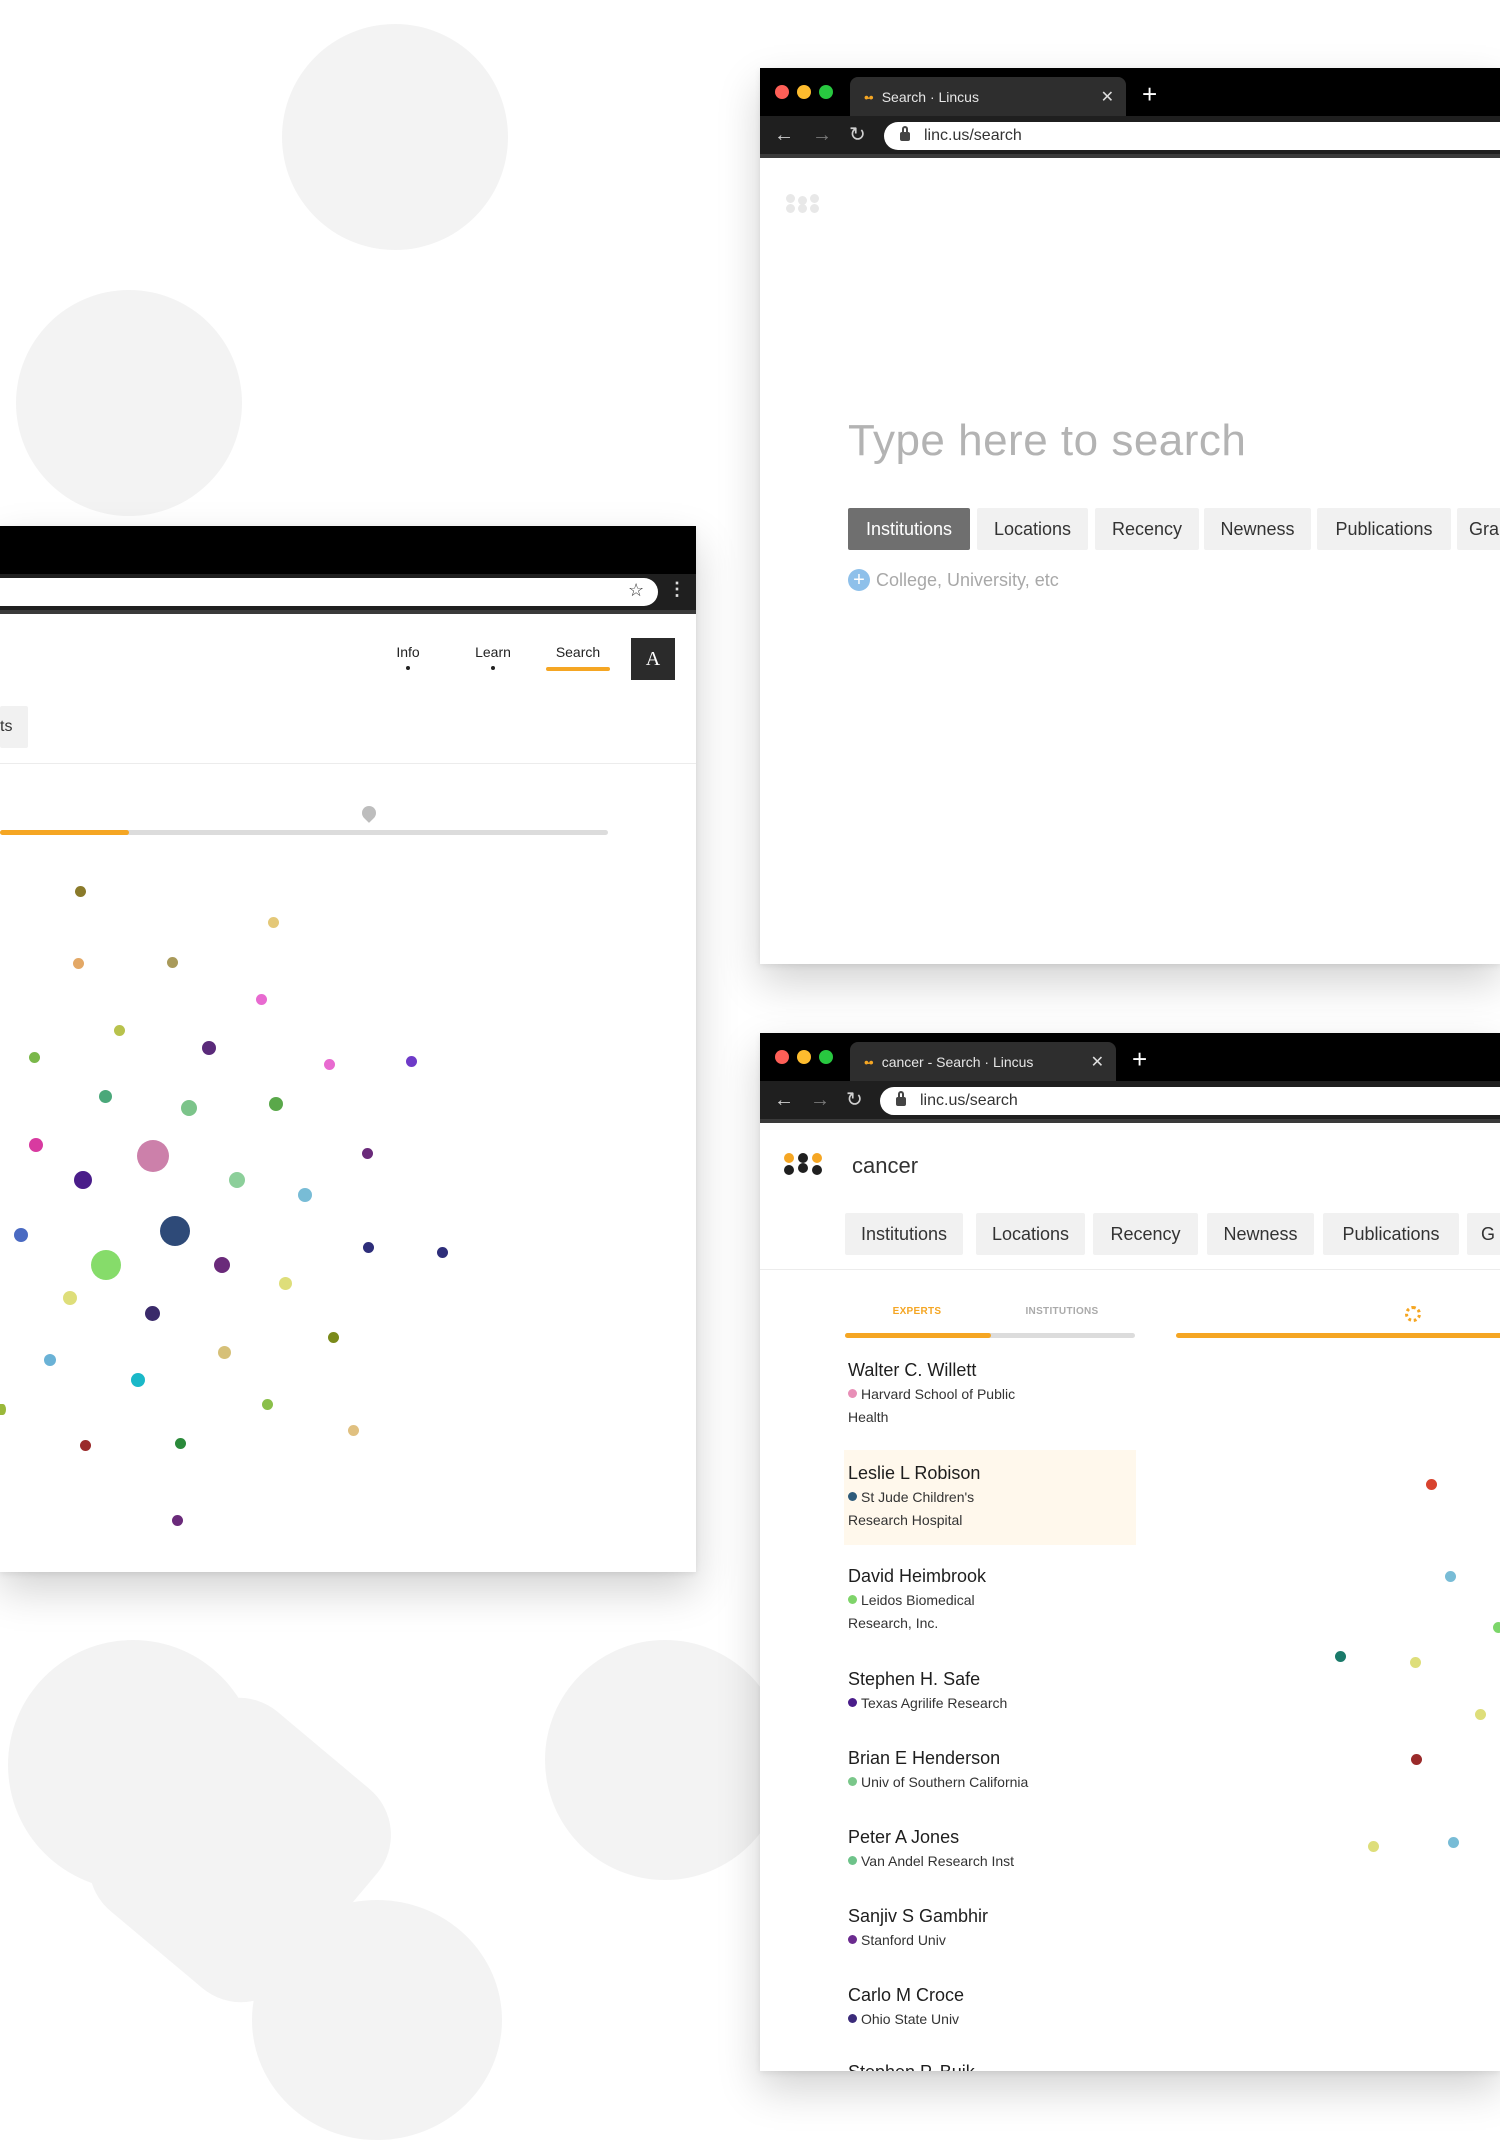 This screenshot has height=2147, width=1500. I want to click on star-icon: ☆, so click(636, 590).